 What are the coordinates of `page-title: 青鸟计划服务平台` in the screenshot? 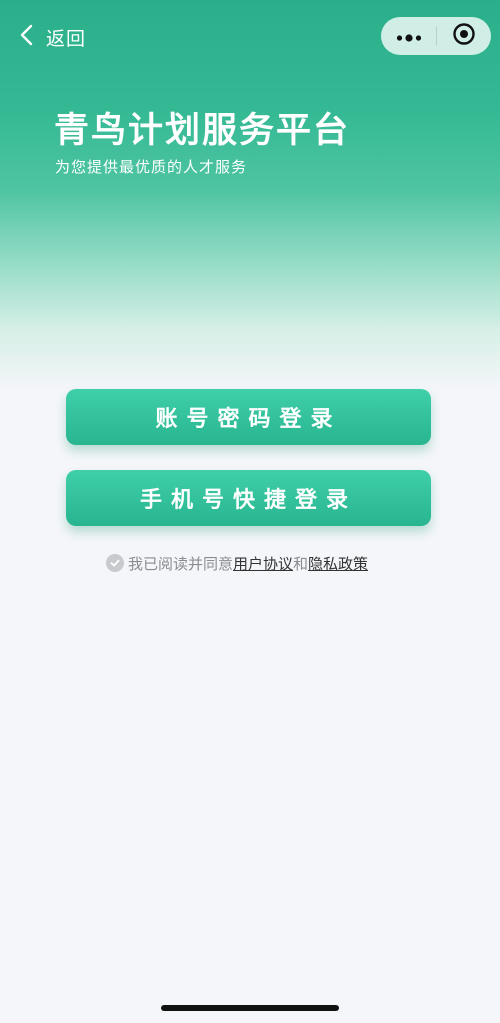 It's located at (202, 131).